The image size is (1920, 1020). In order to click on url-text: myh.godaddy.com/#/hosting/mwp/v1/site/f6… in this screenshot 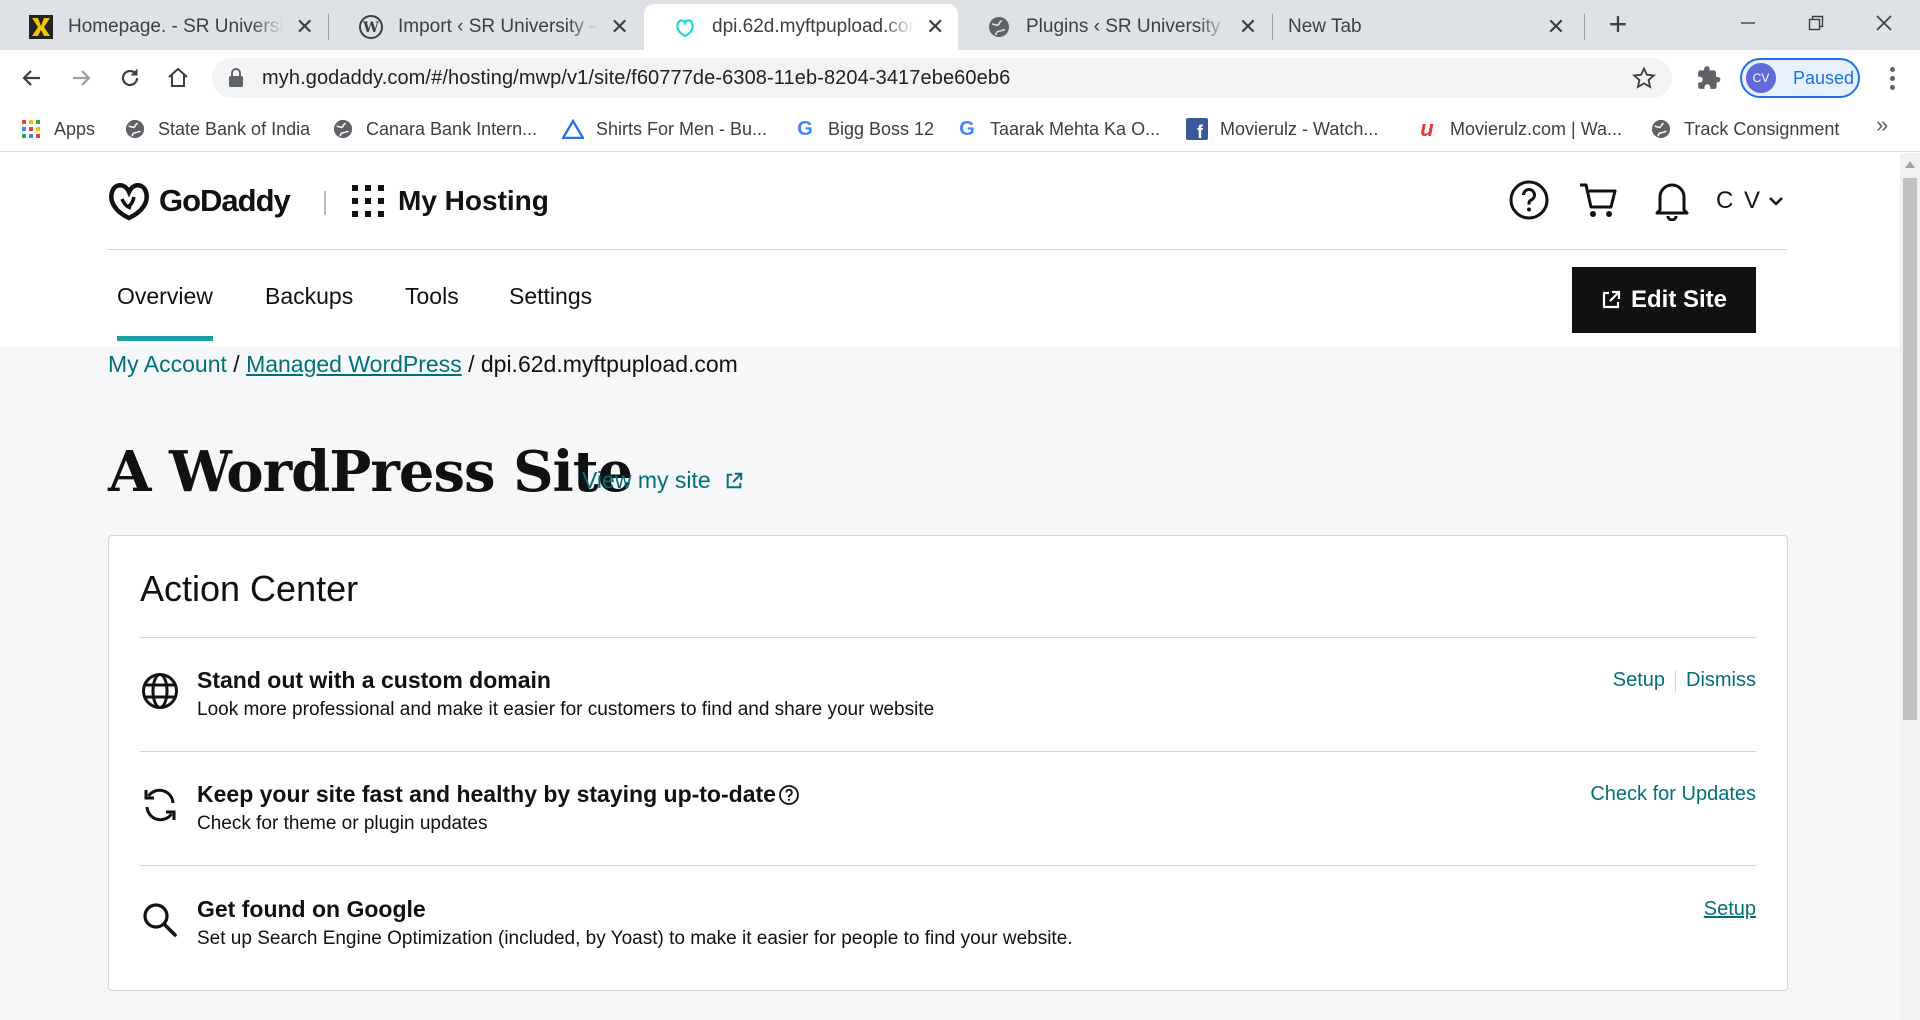, I will do `click(636, 78)`.